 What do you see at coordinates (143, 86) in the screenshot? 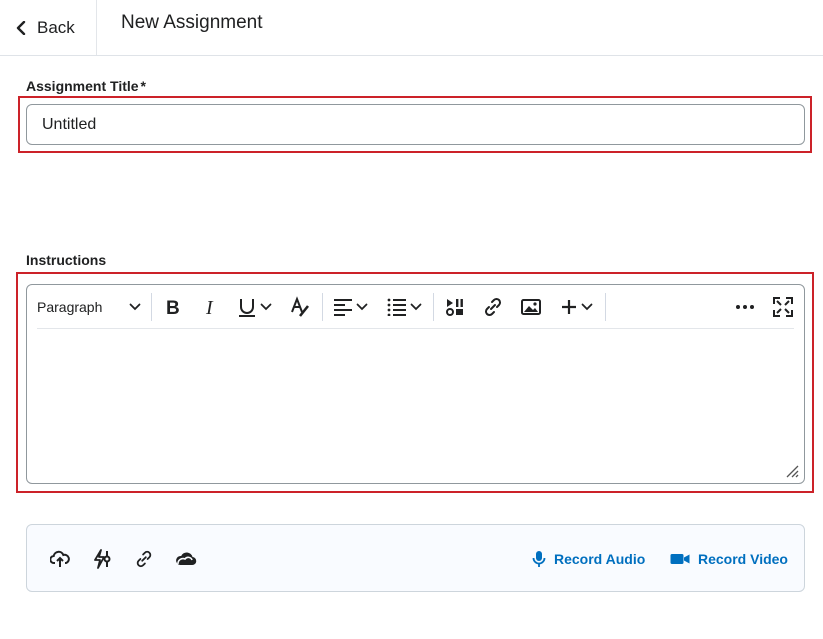
I see `required-marker: *` at bounding box center [143, 86].